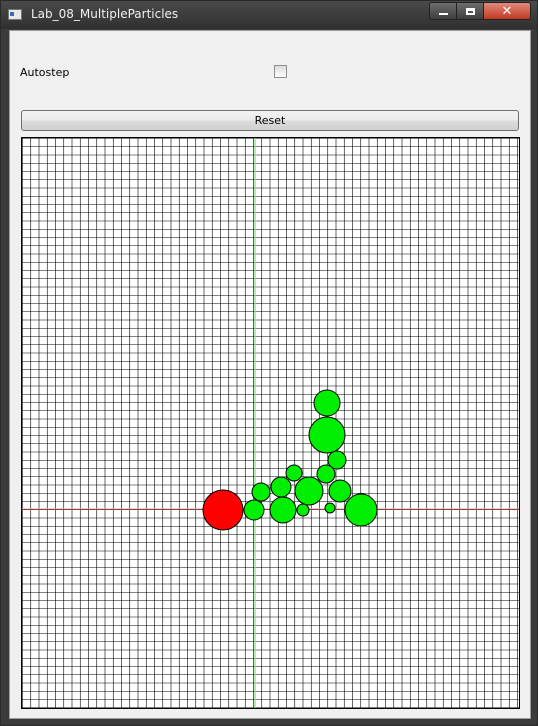 The width and height of the screenshot is (538, 726). I want to click on maximize-icon, so click(470, 11).